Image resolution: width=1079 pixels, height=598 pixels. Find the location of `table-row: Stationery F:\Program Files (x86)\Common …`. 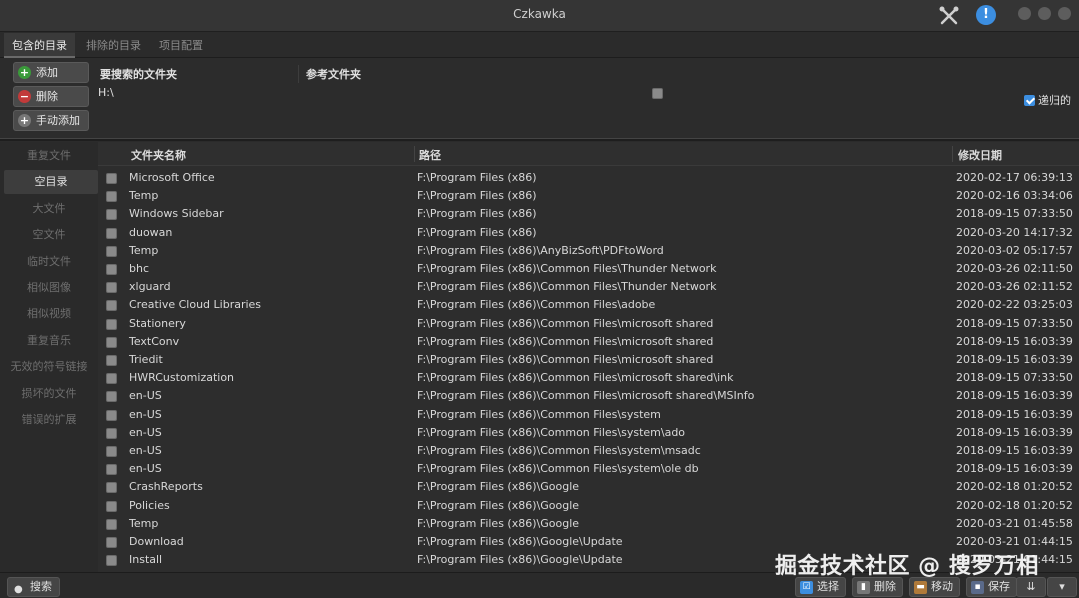

table-row: Stationery F:\Program Files (x86)\Common … is located at coordinates (588, 324).